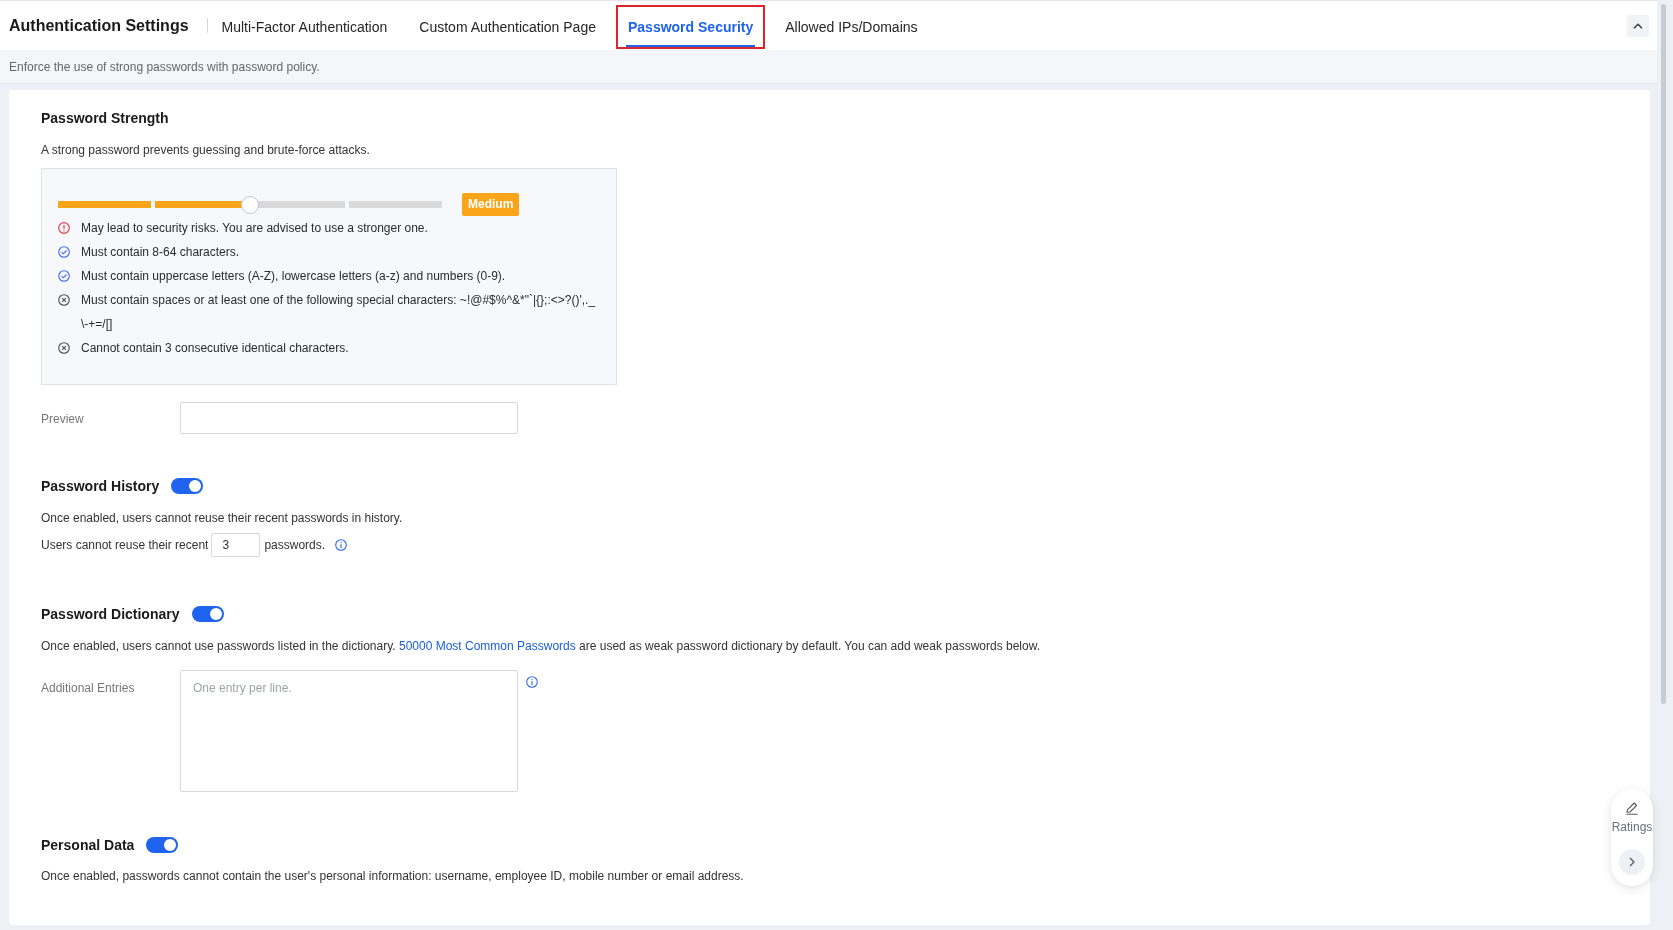  What do you see at coordinates (349, 731) in the screenshot?
I see `entries-field: One entry per line.` at bounding box center [349, 731].